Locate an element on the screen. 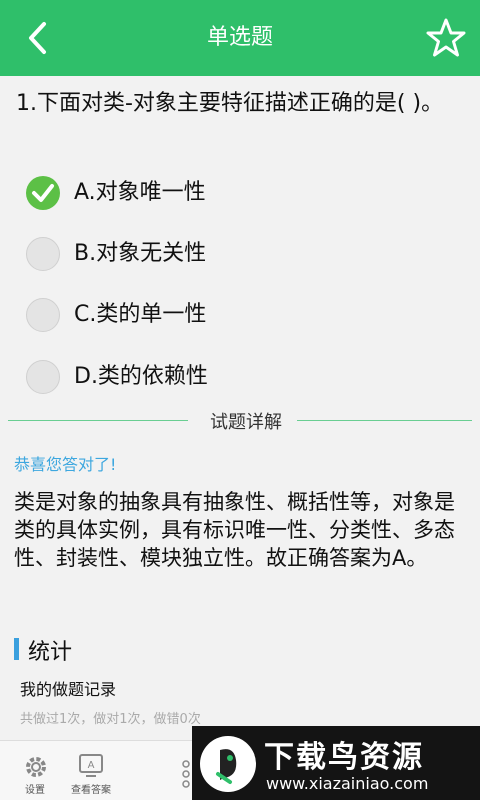 The height and width of the screenshot is (800, 480). option-c: C.类的单一性 is located at coordinates (236, 314).